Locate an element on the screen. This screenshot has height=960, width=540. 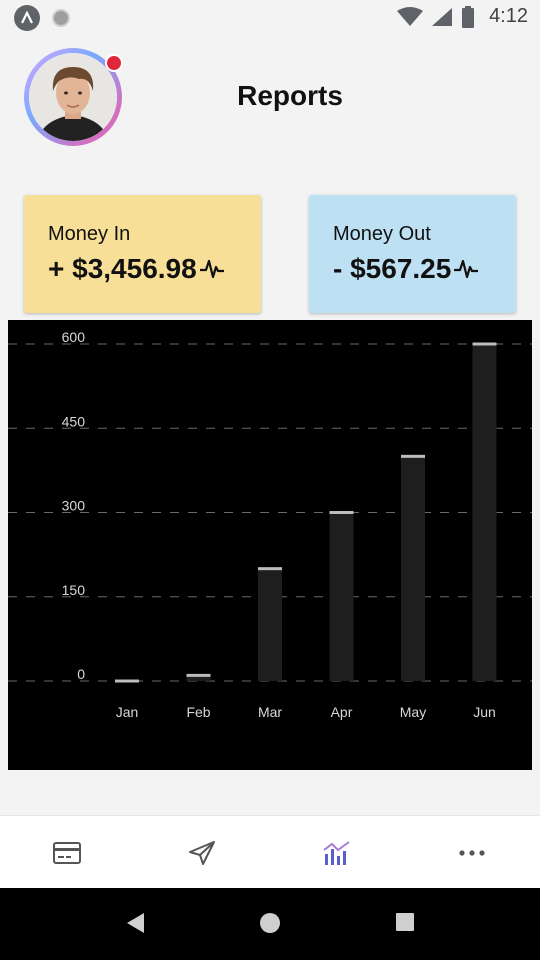
tab-cards is located at coordinates (67, 853).